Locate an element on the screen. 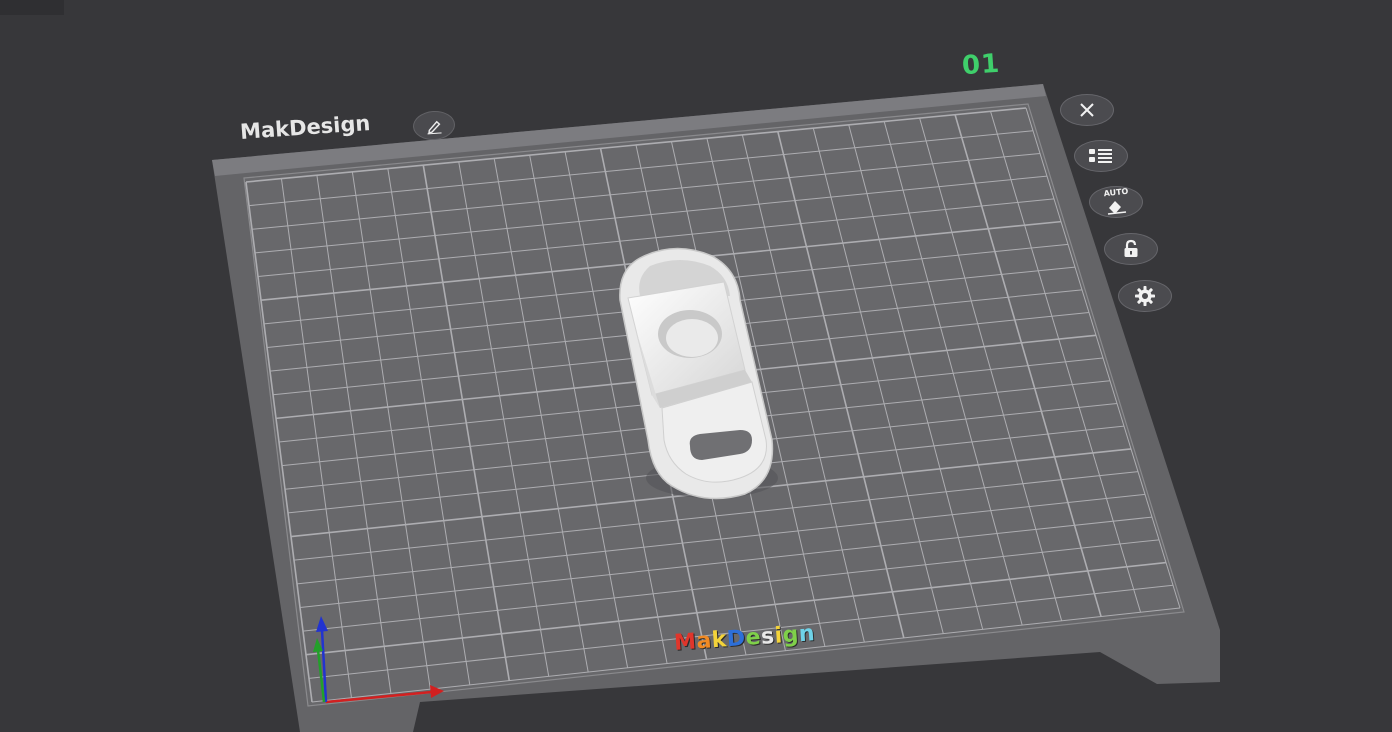 This screenshot has width=1392, height=732. brand-letter: a is located at coordinates (704, 641).